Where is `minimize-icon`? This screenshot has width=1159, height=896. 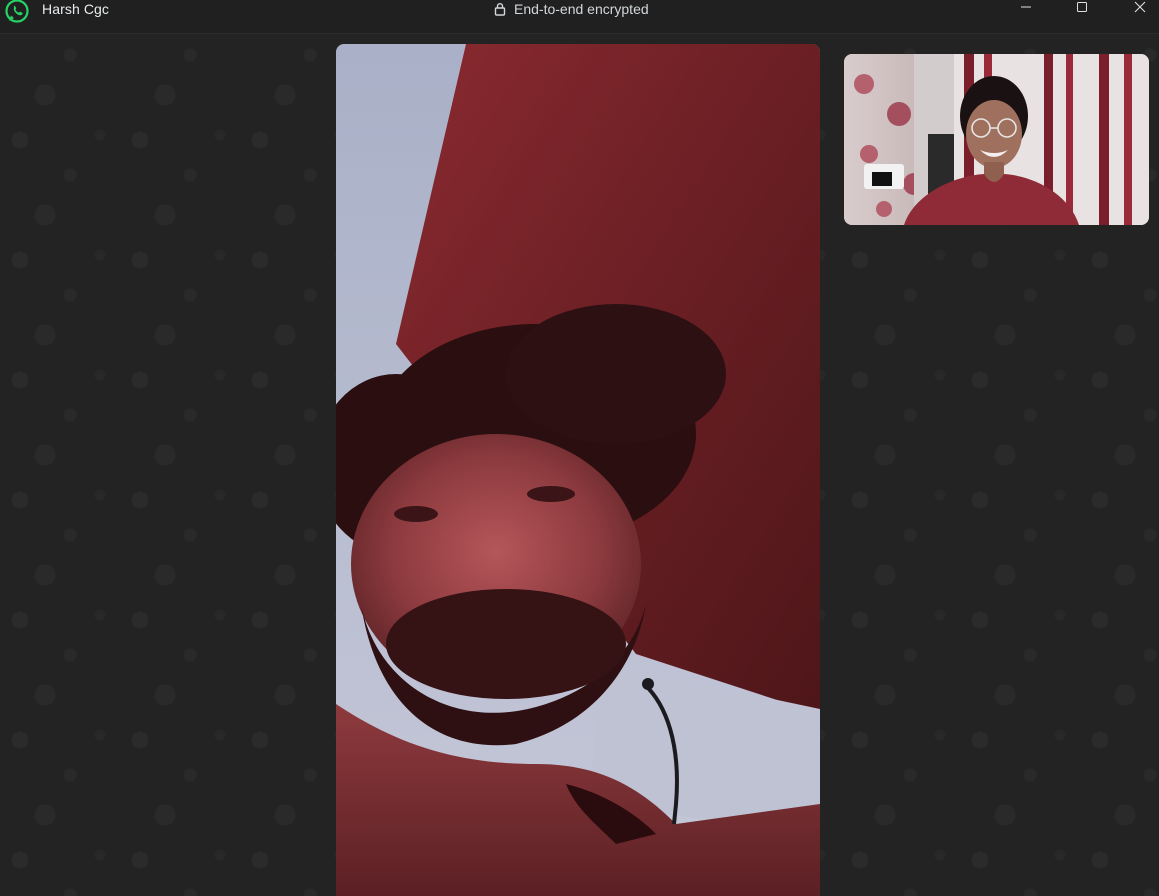
minimize-icon is located at coordinates (1026, 7).